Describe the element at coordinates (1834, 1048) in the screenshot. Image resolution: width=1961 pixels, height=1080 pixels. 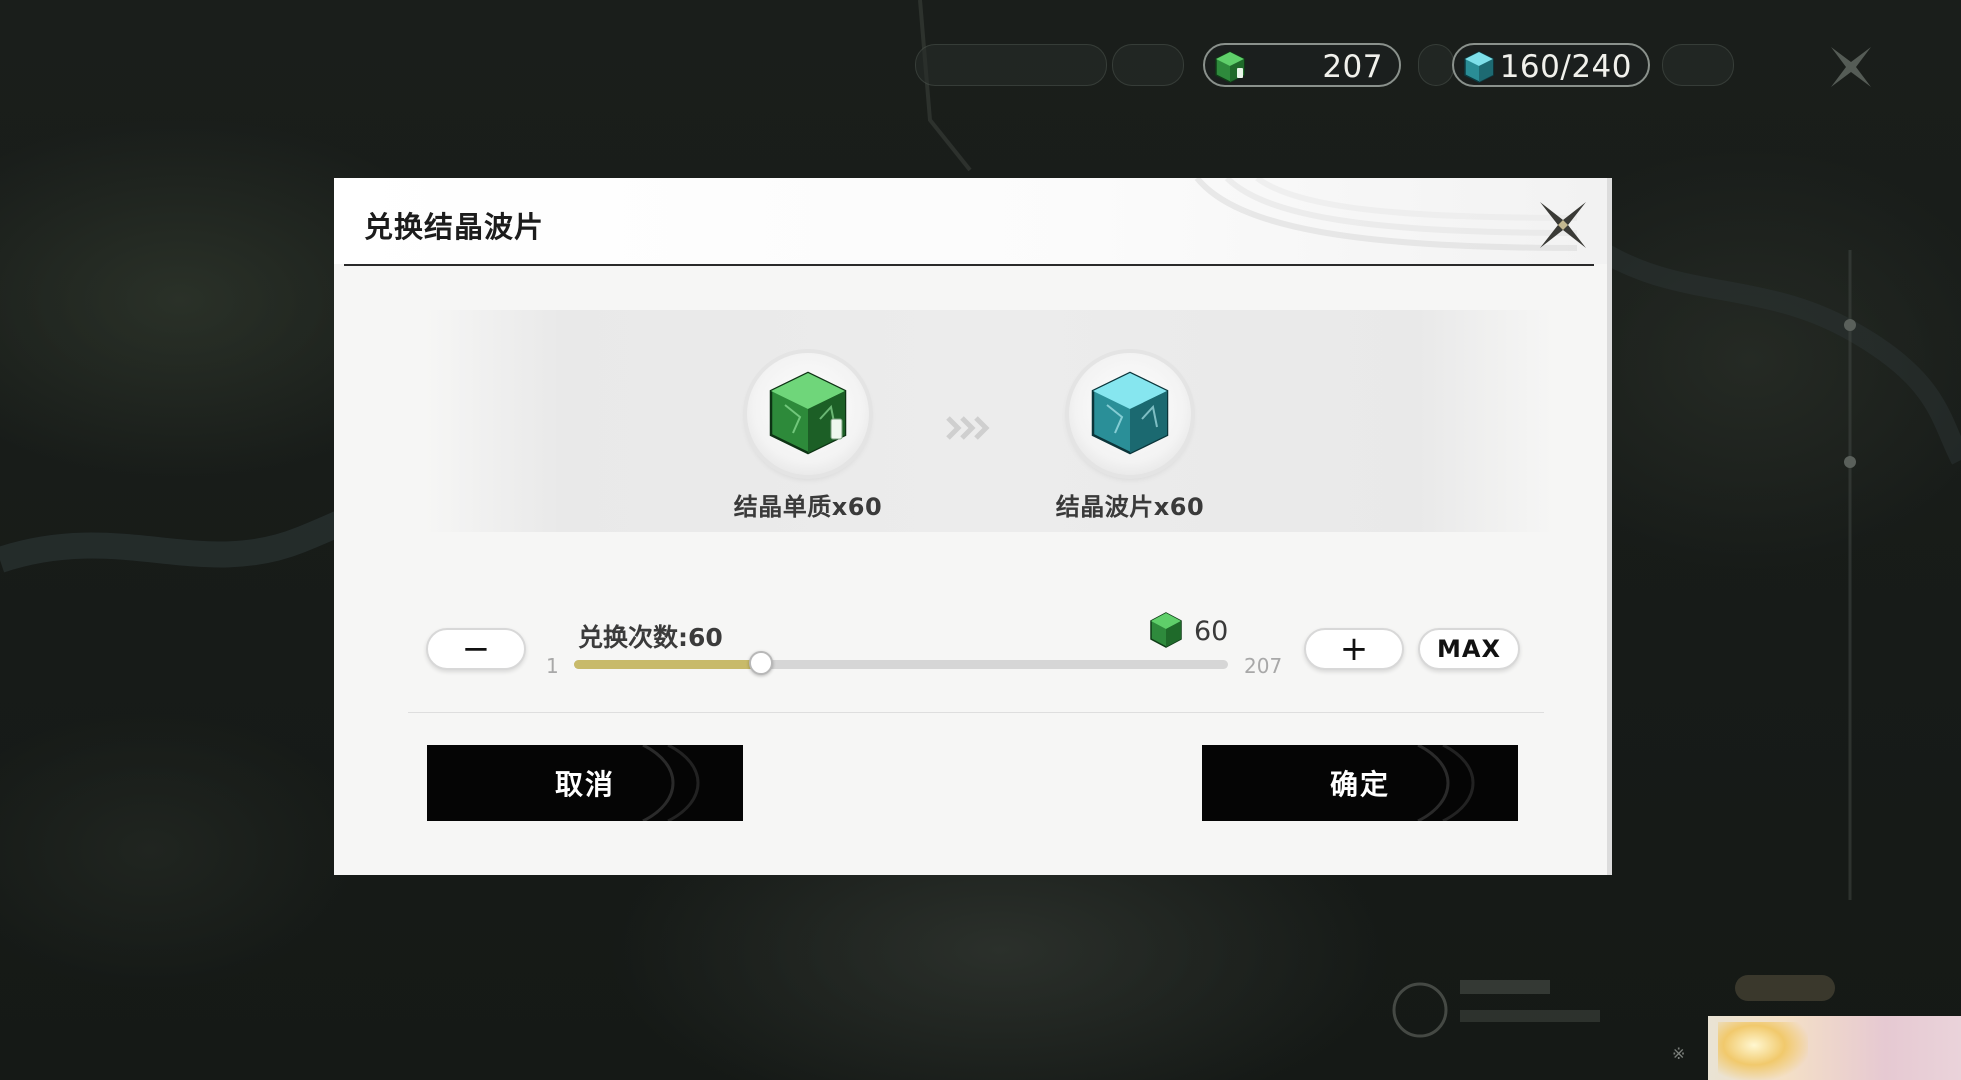
I see `promo-banner` at that location.